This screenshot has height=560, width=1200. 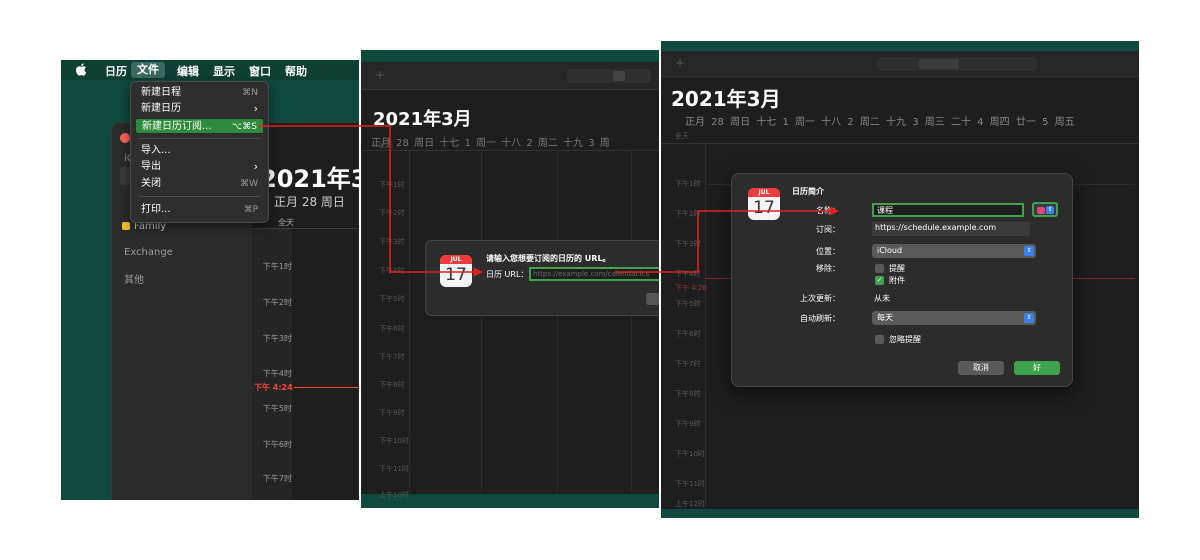 I want to click on arrow-url-to-name-field, so click(x=727, y=239).